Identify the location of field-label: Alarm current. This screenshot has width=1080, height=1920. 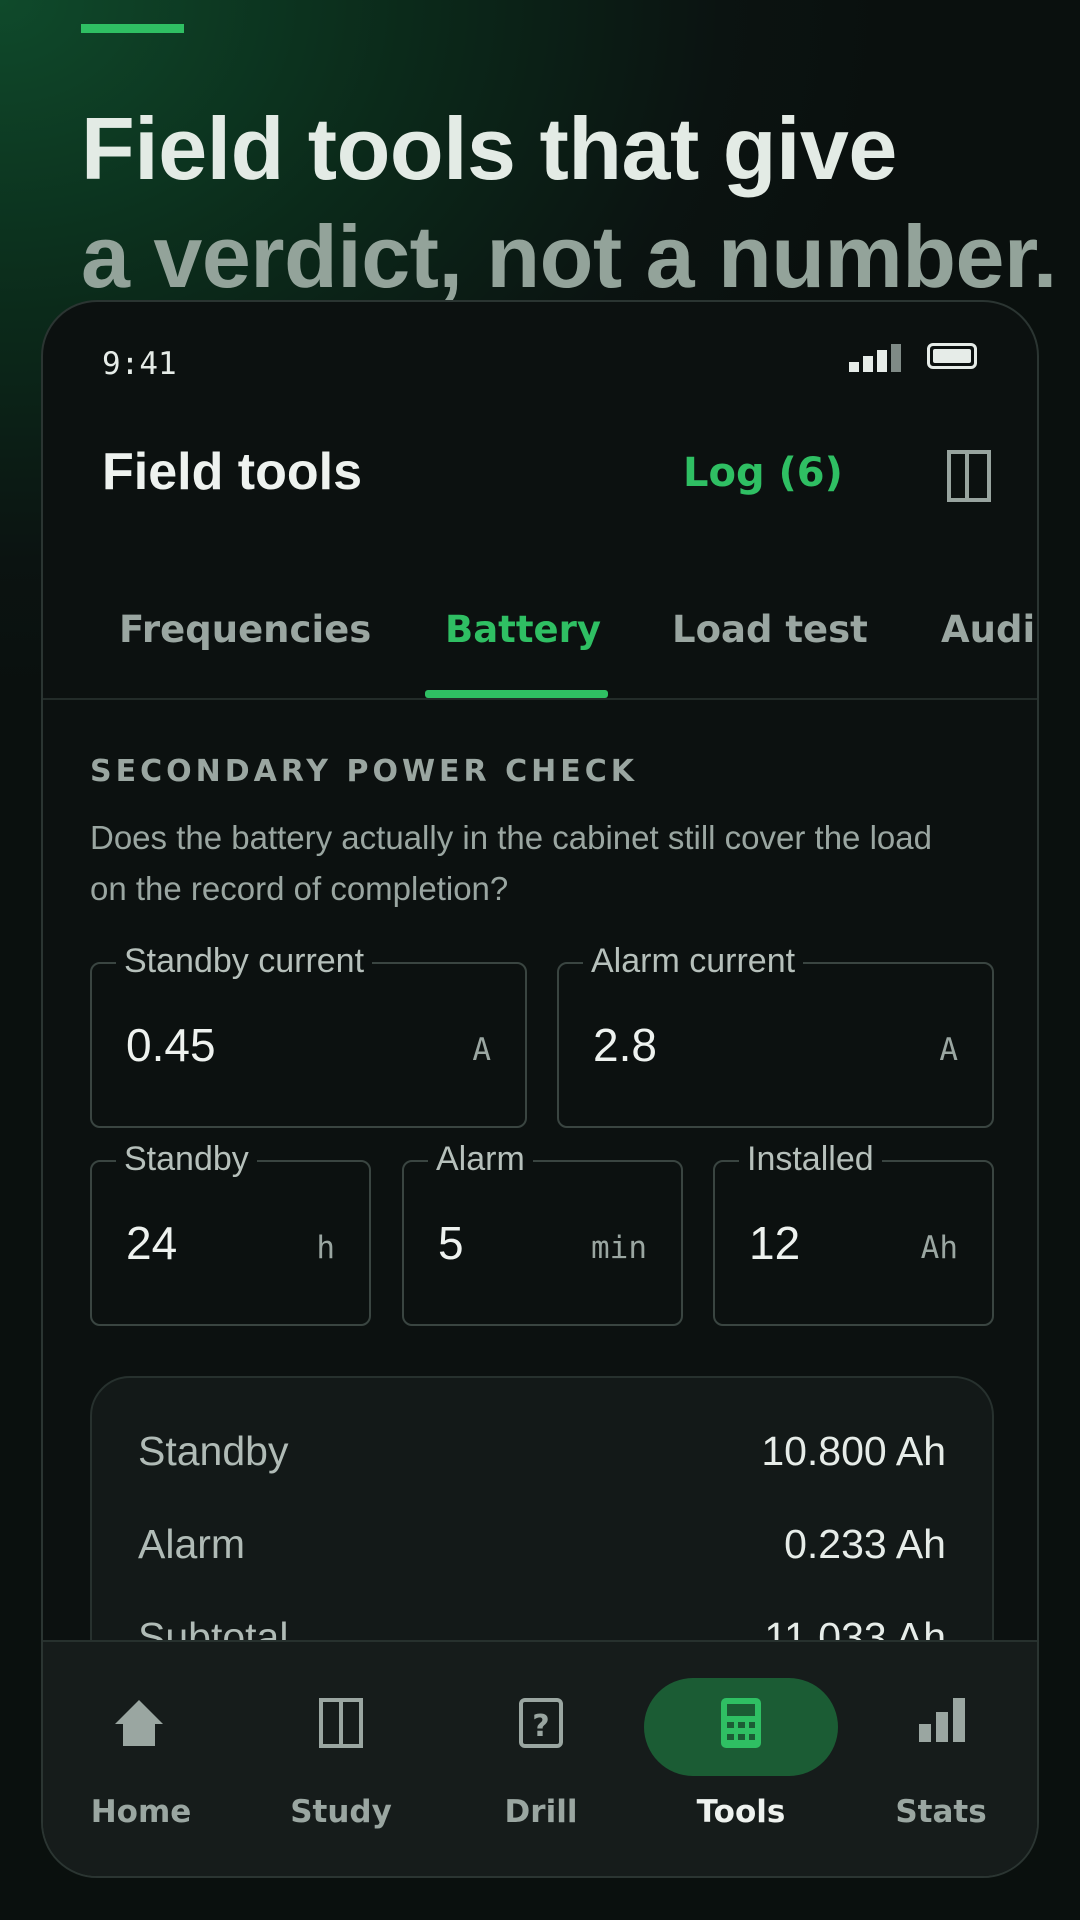
(693, 961).